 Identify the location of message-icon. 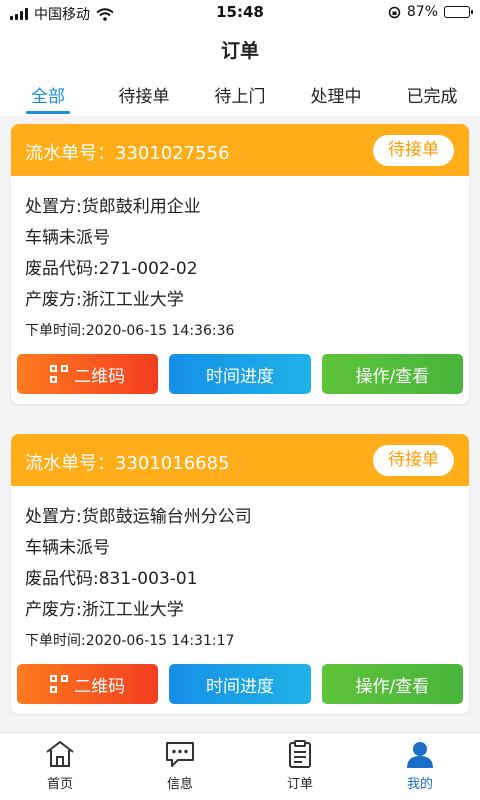
(180, 754).